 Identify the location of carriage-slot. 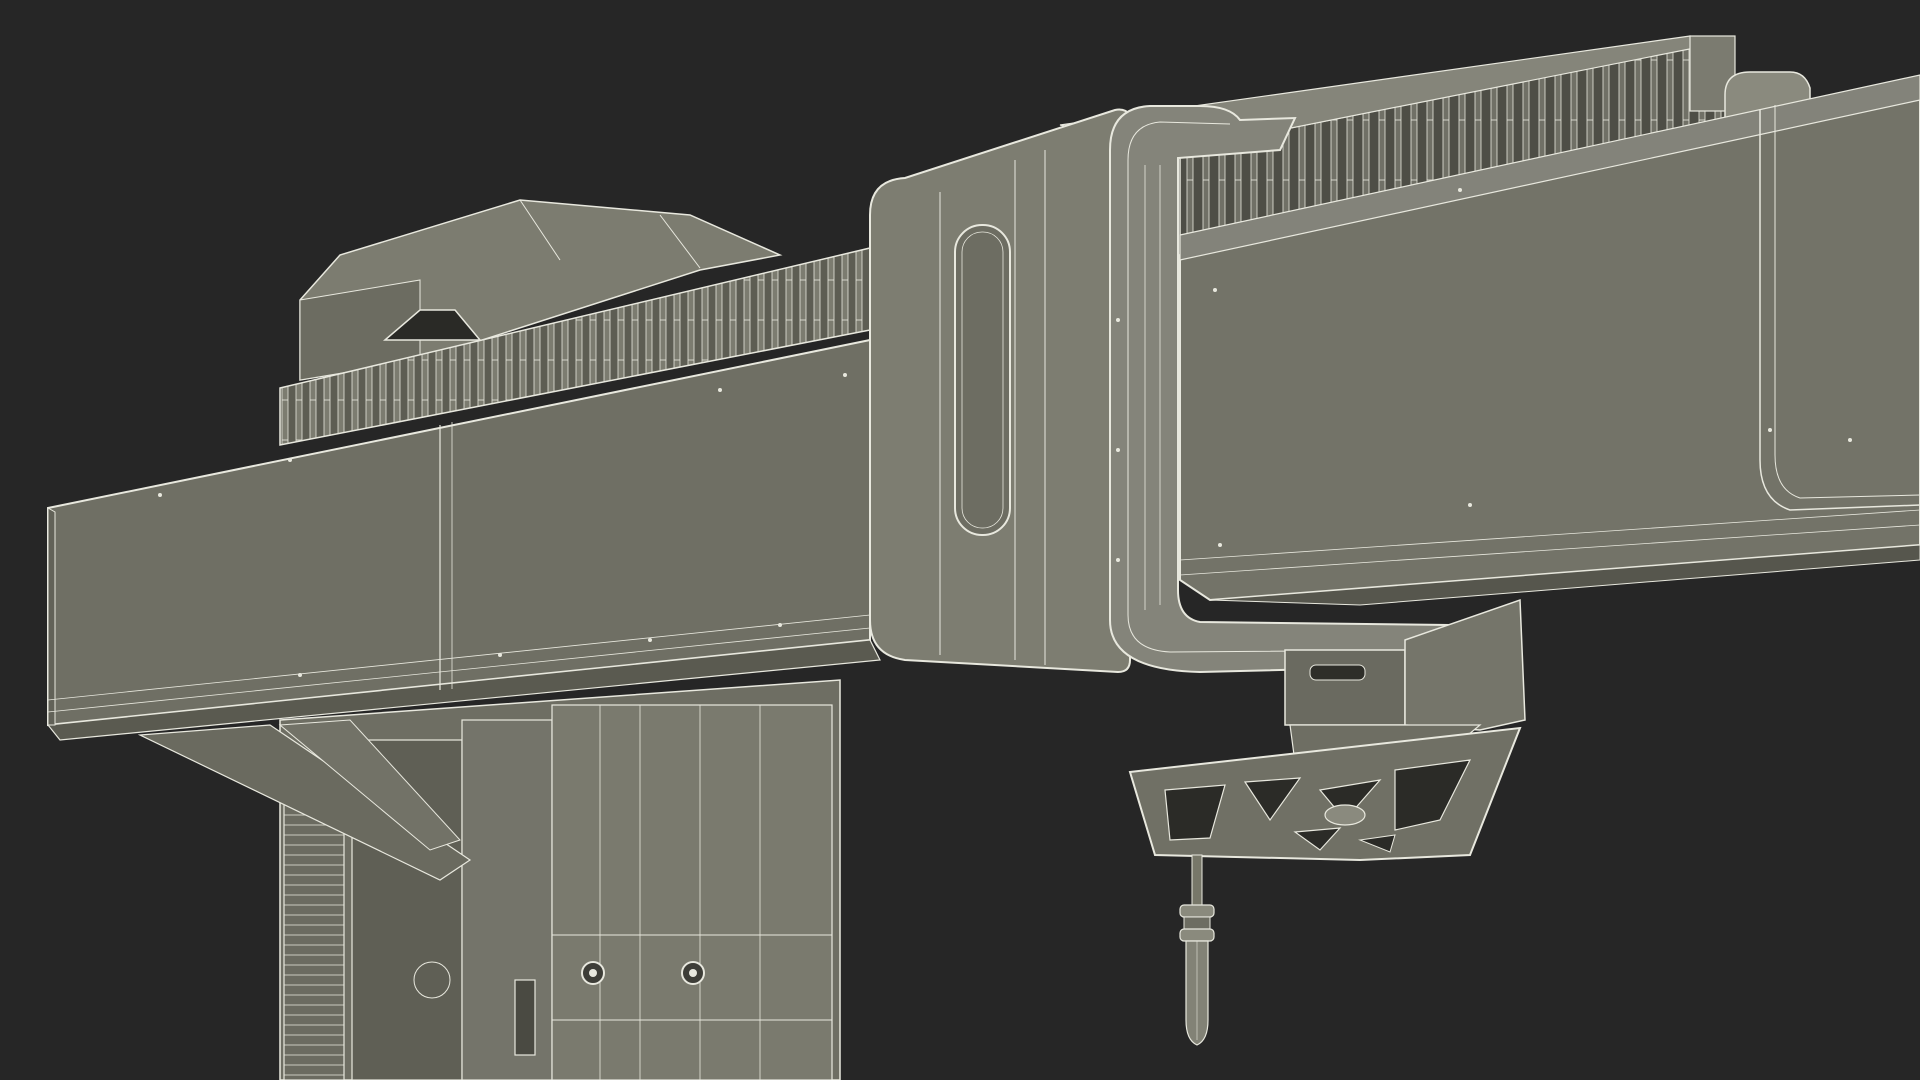
(982, 380).